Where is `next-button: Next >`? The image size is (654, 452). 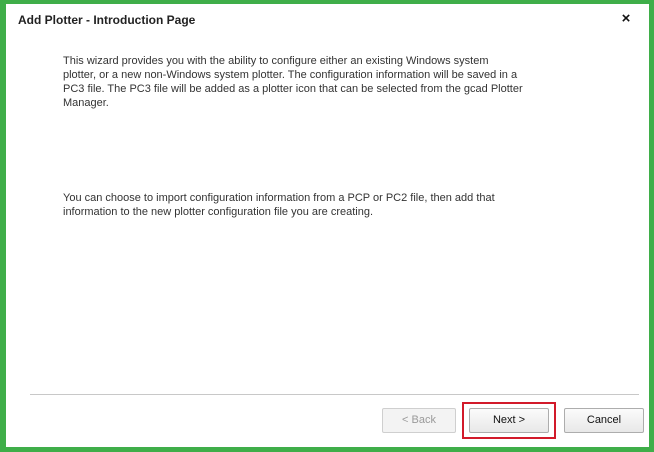 next-button: Next > is located at coordinates (509, 420).